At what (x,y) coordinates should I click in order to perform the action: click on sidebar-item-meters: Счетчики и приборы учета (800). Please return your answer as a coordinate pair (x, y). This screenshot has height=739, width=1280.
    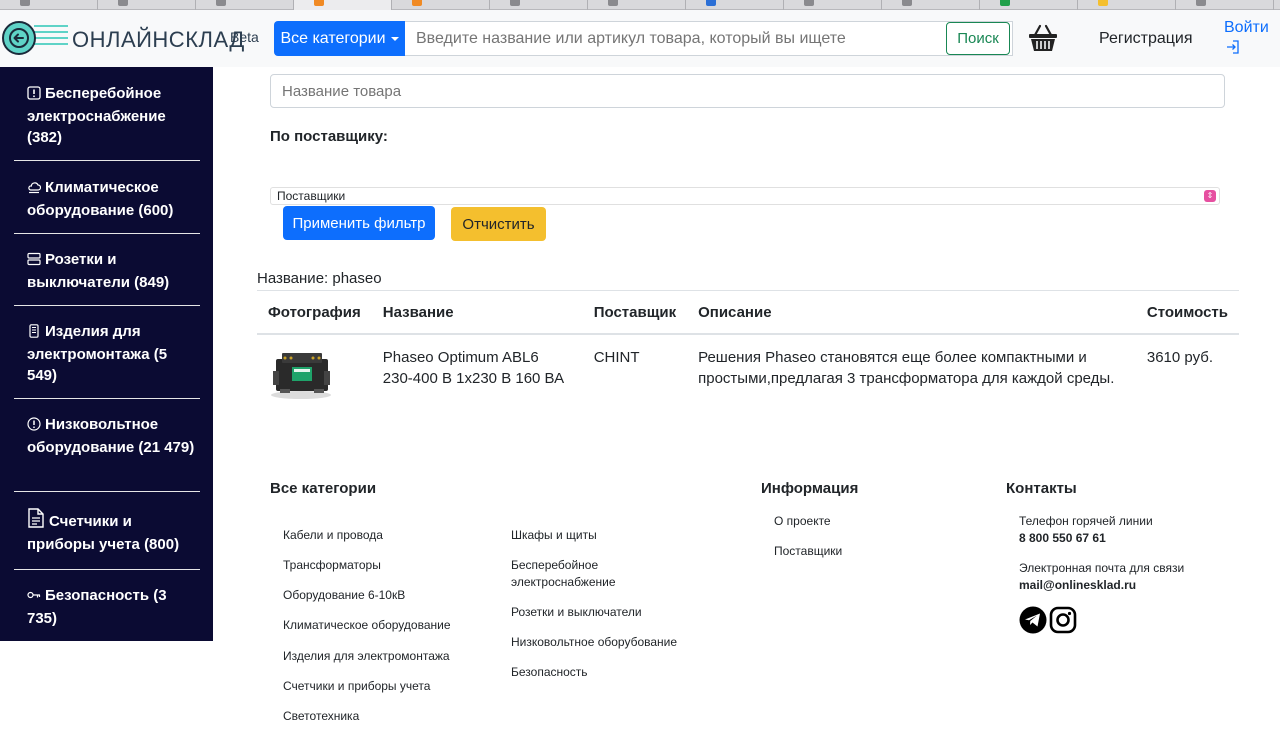
    Looking at the image, I should click on (107, 536).